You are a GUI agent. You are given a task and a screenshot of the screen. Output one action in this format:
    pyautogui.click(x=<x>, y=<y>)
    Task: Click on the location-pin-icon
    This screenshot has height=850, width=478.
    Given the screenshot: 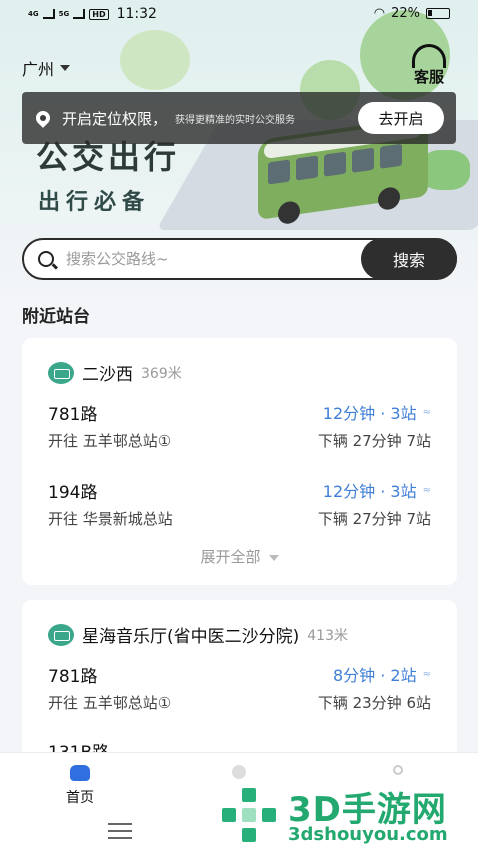 What is the action you would take?
    pyautogui.click(x=43, y=118)
    